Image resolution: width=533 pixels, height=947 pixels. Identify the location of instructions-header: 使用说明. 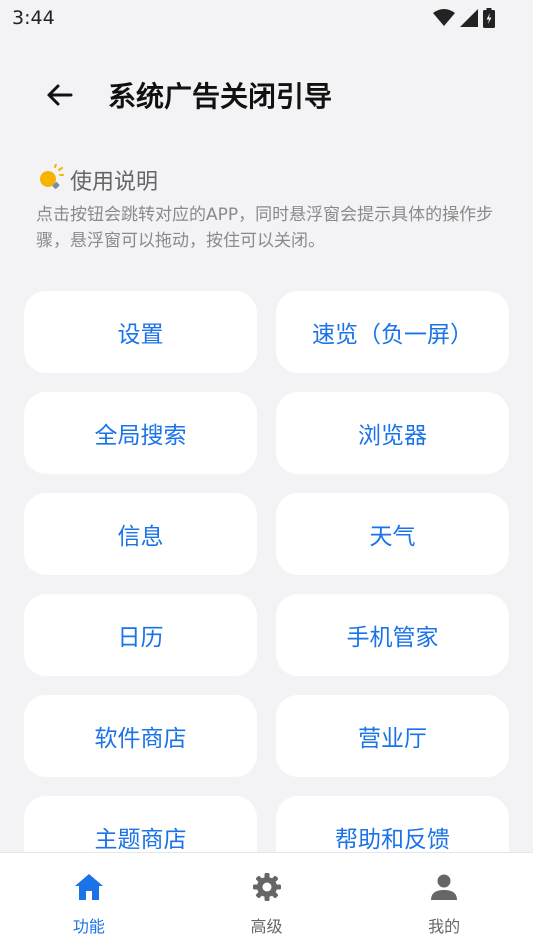
(271, 180).